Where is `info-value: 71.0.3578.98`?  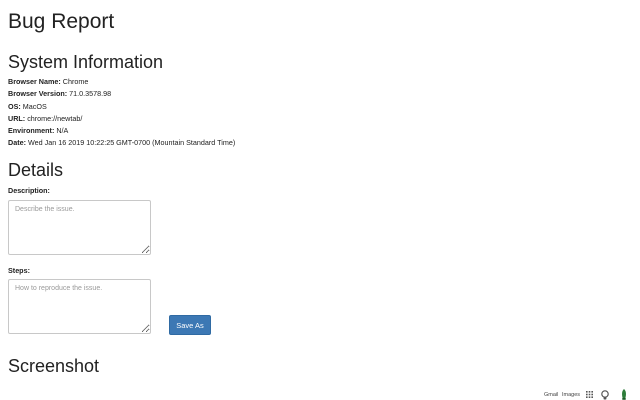 info-value: 71.0.3578.98 is located at coordinates (90, 94).